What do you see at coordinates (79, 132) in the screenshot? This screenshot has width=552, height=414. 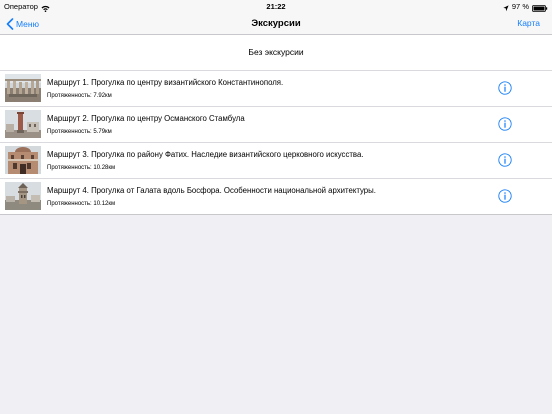 I see `route-length: Протяженность: 5.79км` at bounding box center [79, 132].